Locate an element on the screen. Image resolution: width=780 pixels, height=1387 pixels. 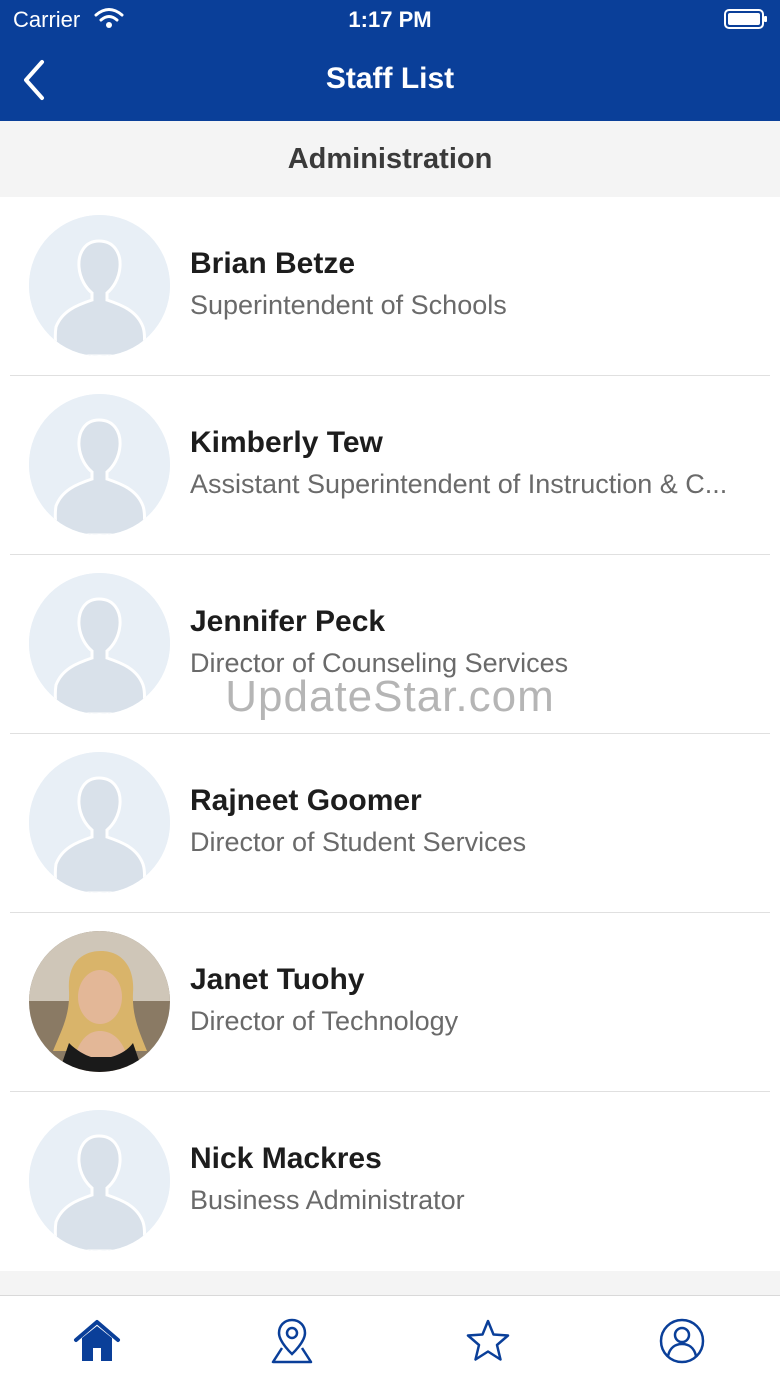
user-circle-icon is located at coordinates (682, 1341).